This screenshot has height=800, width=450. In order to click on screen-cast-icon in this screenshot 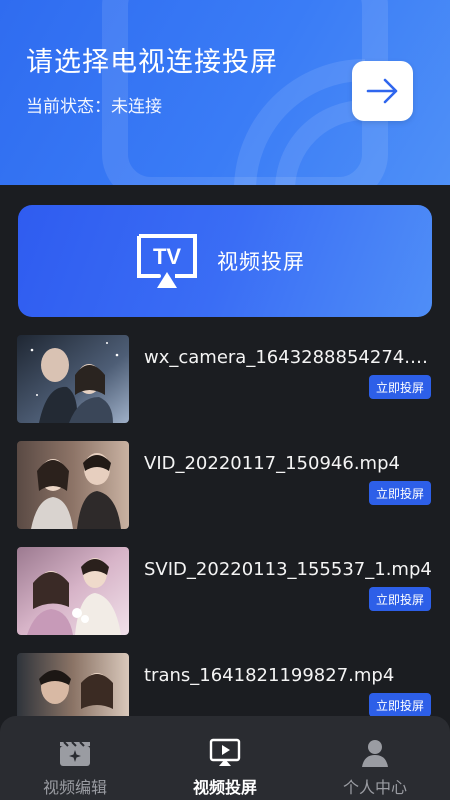, I will do `click(225, 752)`.